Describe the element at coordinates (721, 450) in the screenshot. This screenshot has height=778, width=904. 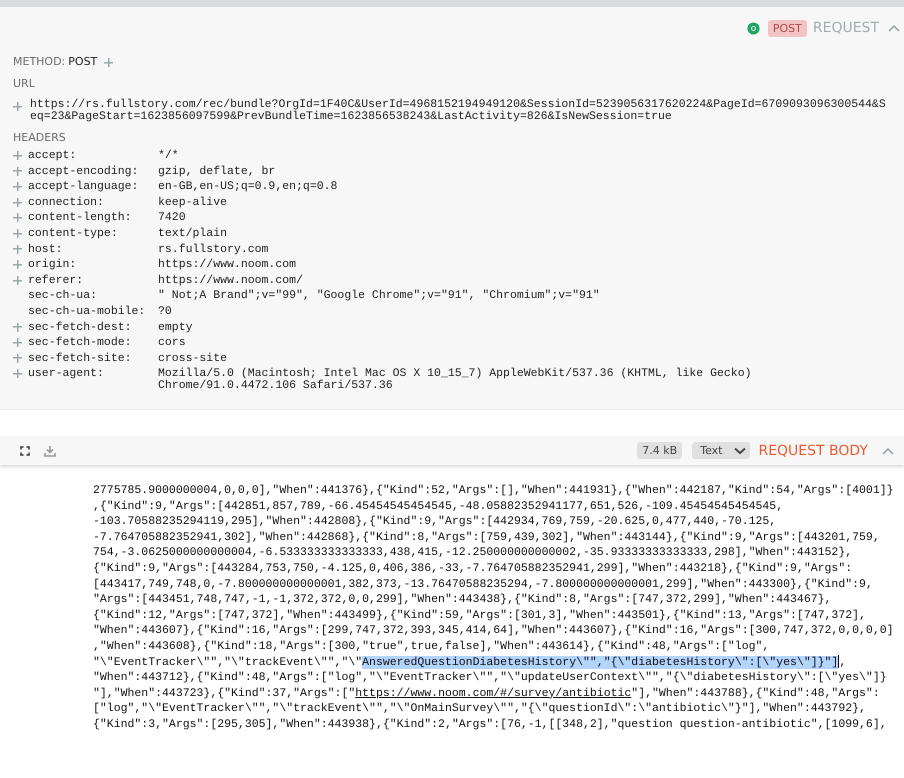
I see `format-select: Text` at that location.